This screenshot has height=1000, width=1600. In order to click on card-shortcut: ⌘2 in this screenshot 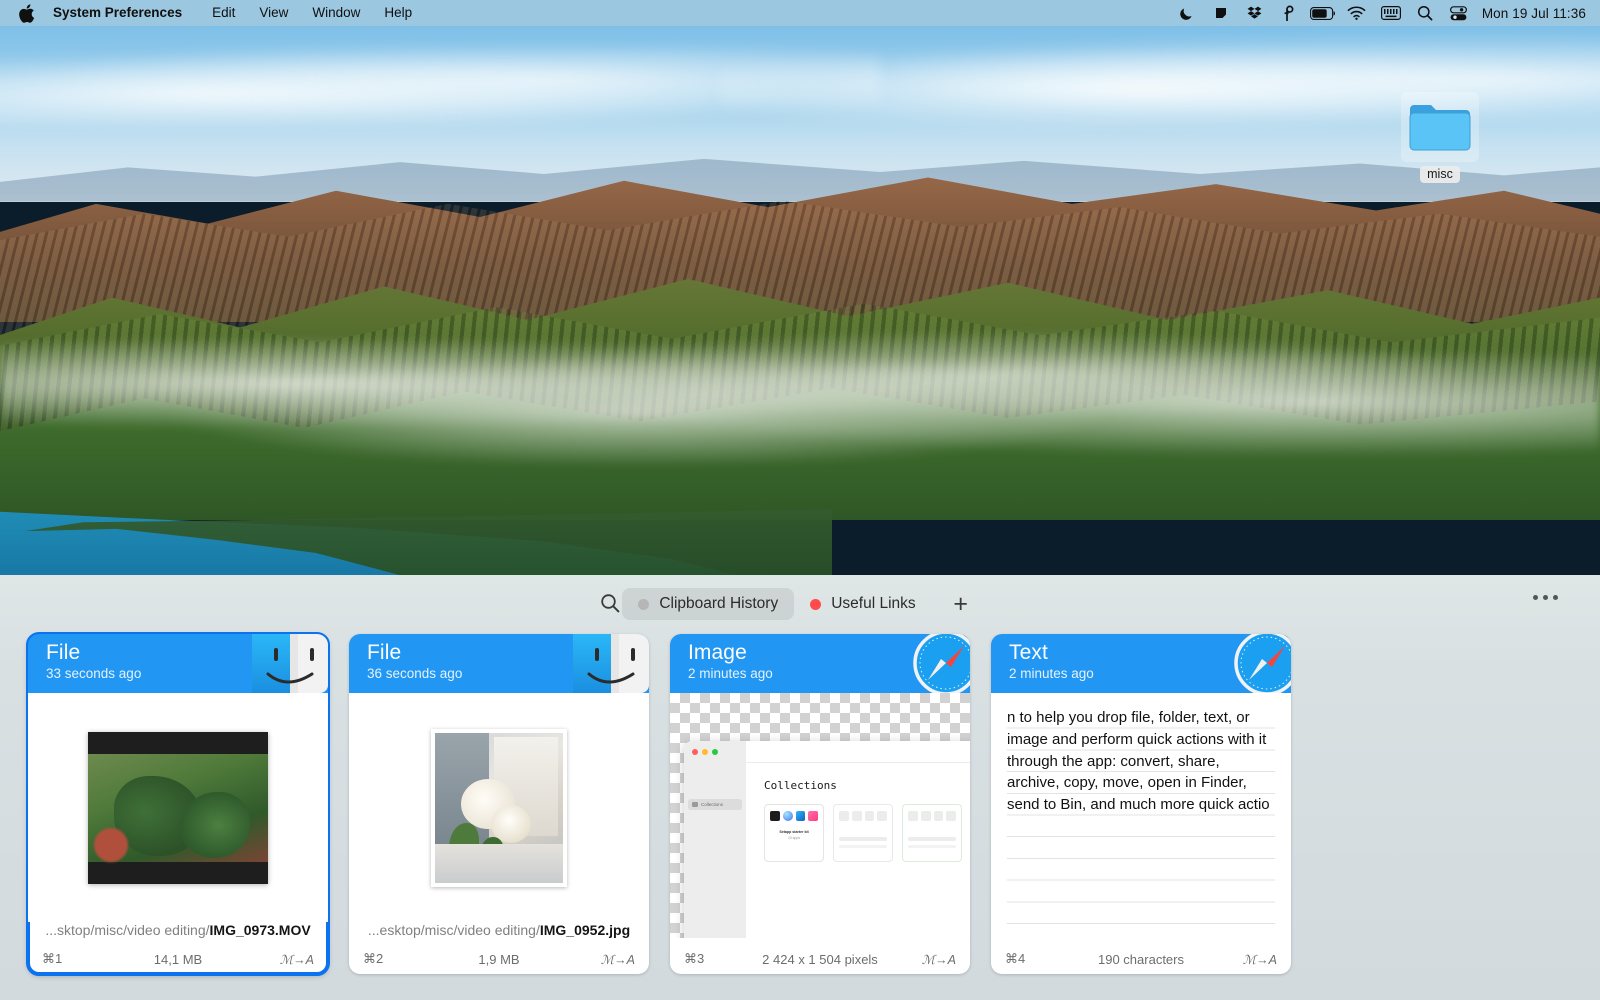, I will do `click(373, 958)`.